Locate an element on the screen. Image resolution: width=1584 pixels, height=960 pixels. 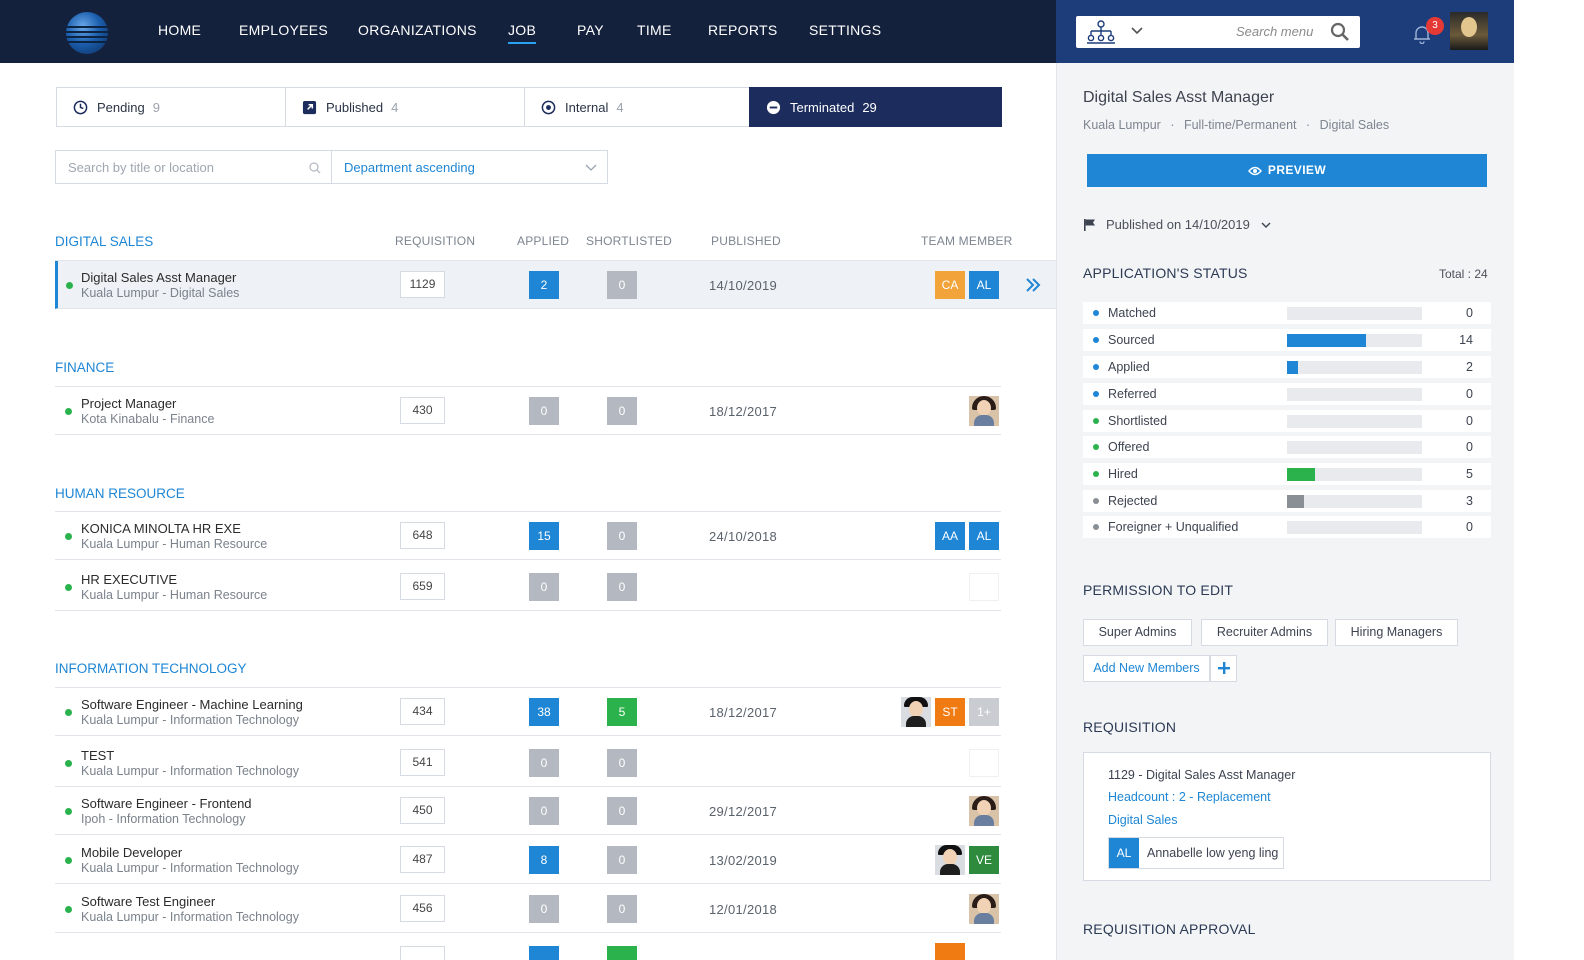
nav-reports: REPORTS is located at coordinates (743, 30).